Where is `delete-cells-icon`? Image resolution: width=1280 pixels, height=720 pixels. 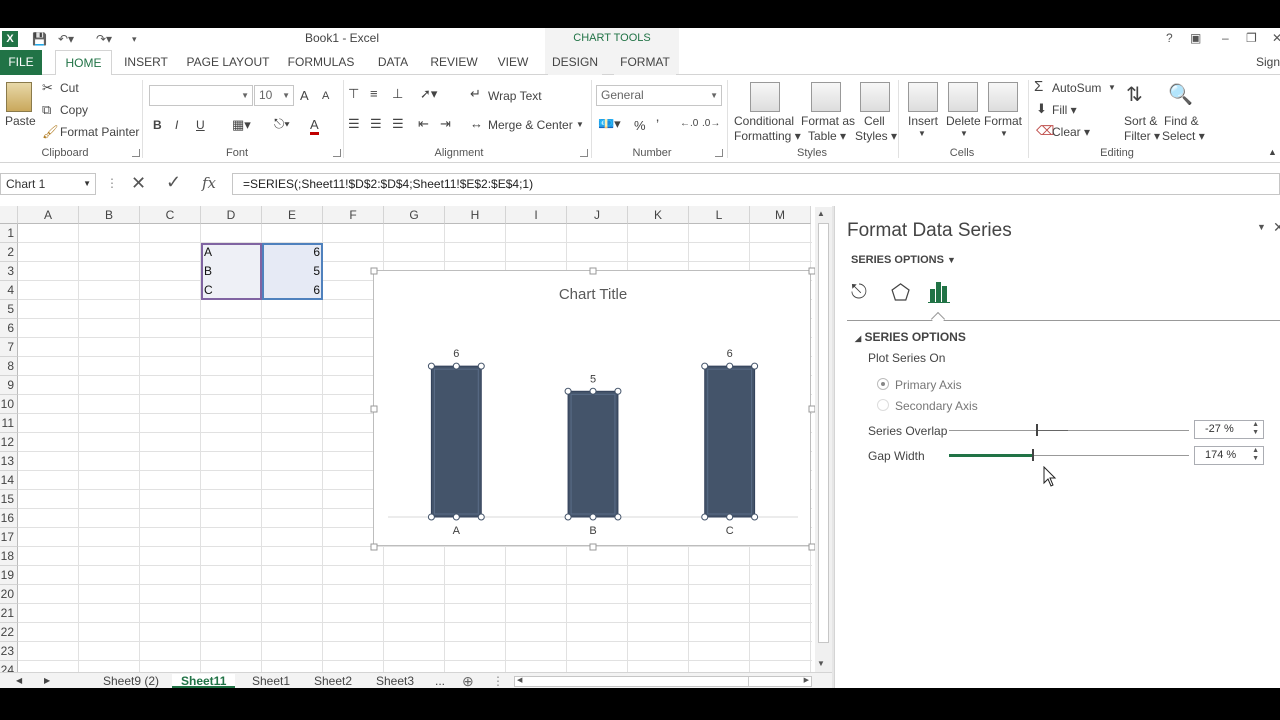
delete-cells-icon is located at coordinates (963, 97).